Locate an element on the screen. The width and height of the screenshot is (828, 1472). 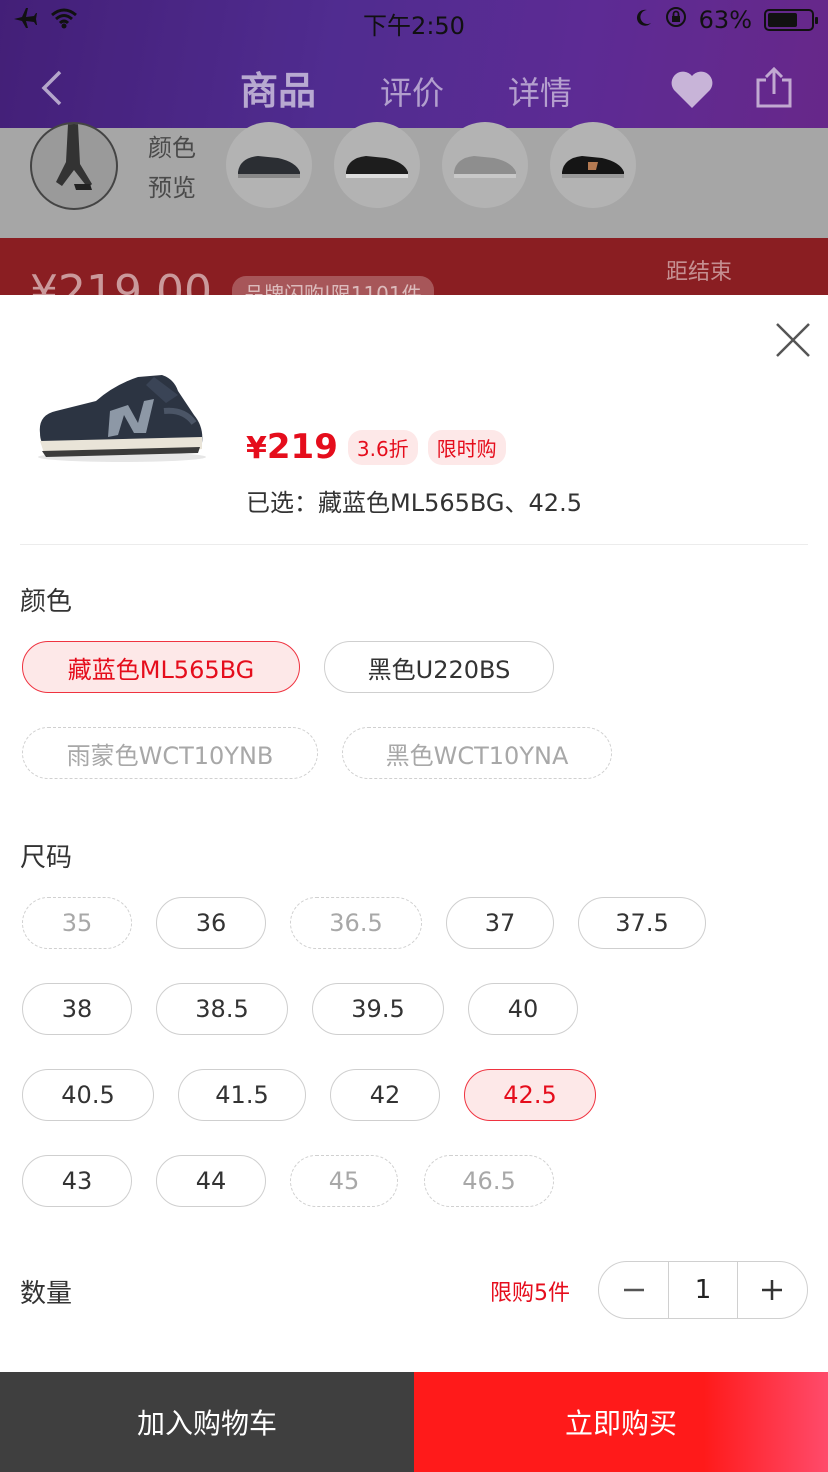
color-preview-strip: 颜色 预览 is located at coordinates (414, 180).